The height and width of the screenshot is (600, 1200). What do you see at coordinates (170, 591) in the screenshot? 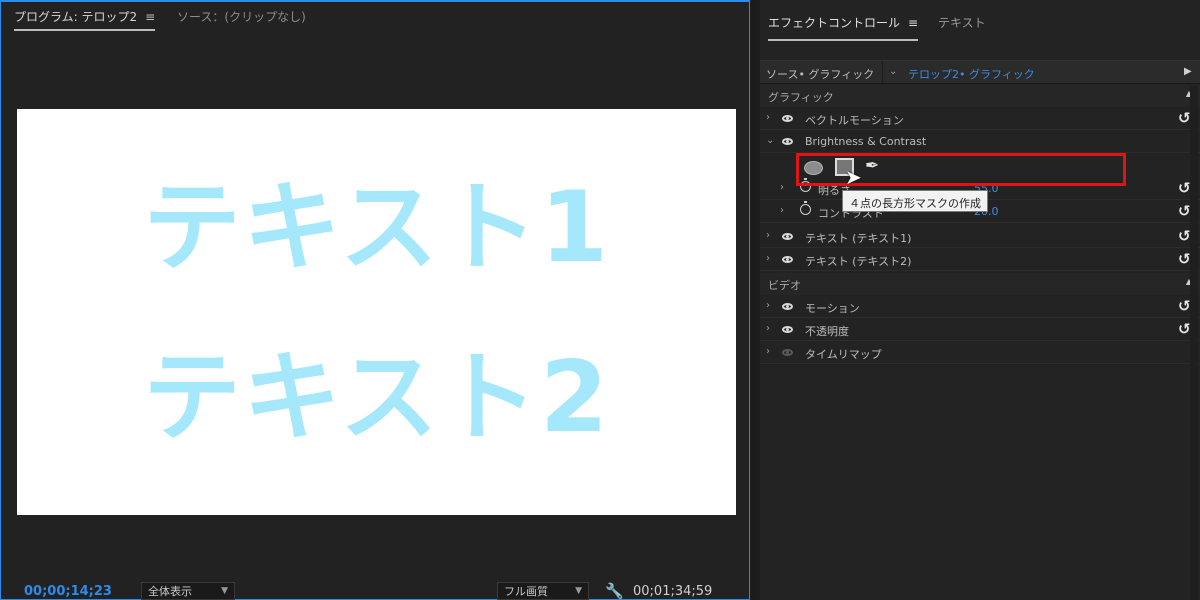
I see `zoom-select-value: 全体表示` at bounding box center [170, 591].